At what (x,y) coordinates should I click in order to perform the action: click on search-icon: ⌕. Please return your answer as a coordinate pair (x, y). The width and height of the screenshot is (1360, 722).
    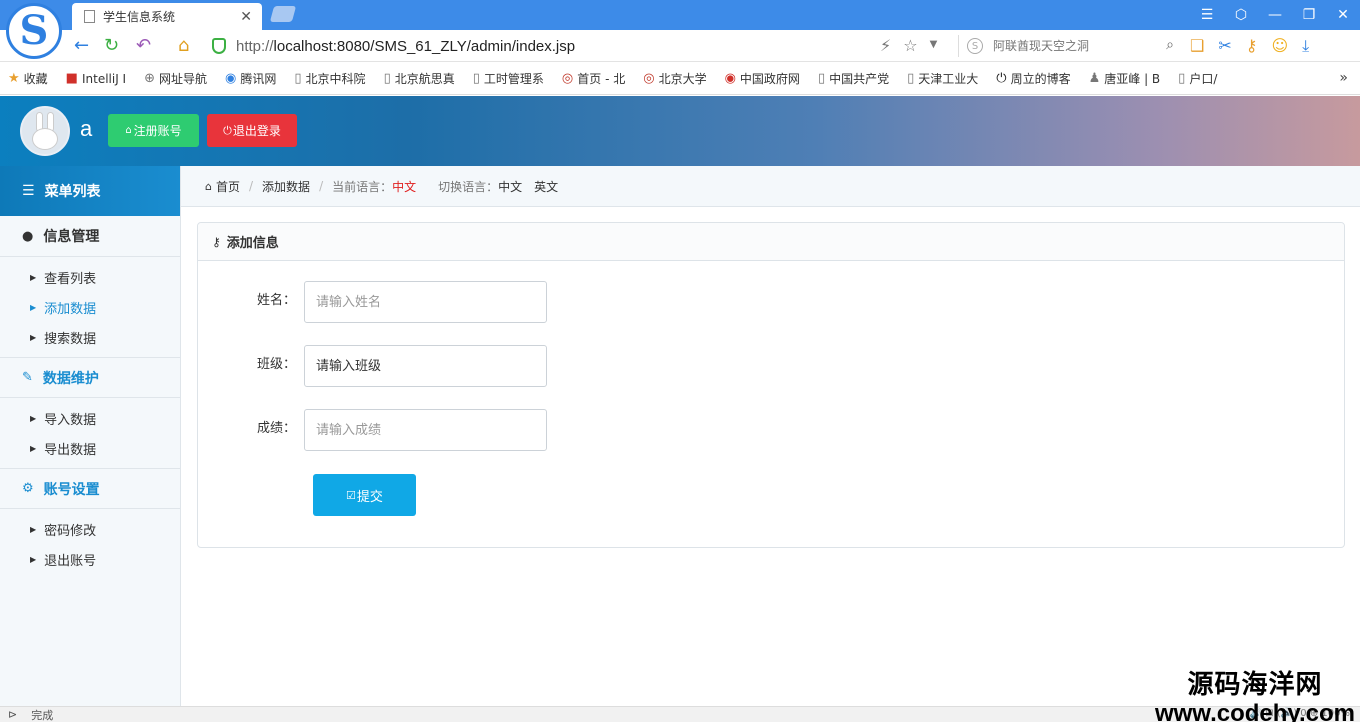
    Looking at the image, I should click on (1170, 45).